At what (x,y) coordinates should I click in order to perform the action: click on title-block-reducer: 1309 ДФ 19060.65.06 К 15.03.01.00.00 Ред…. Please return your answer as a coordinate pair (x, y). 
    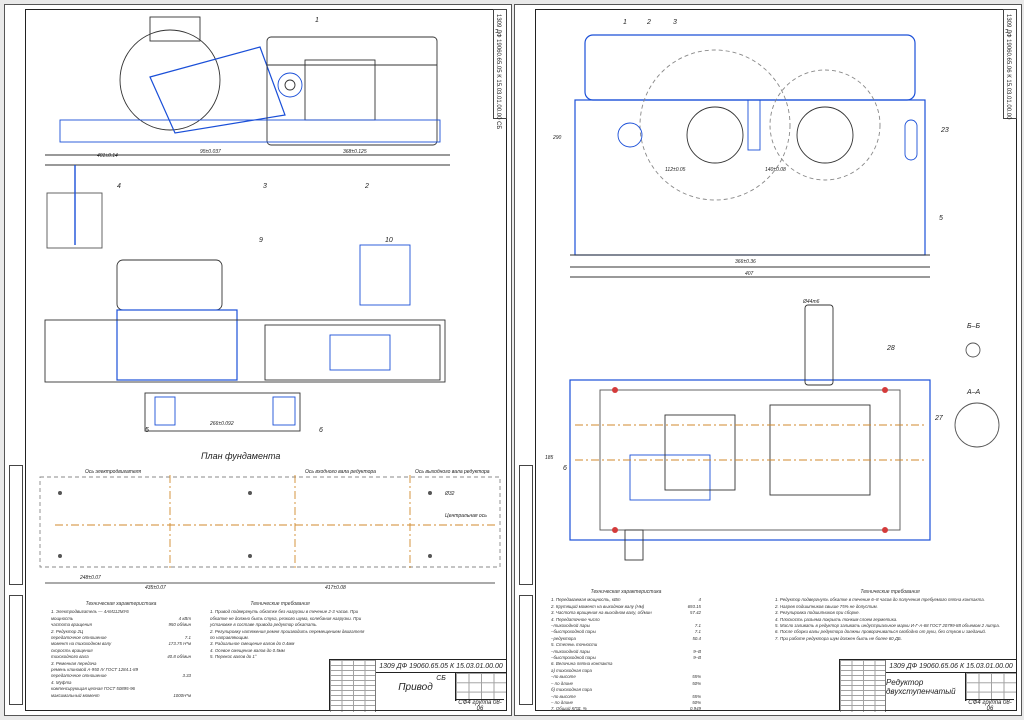
    Looking at the image, I should click on (928, 685).